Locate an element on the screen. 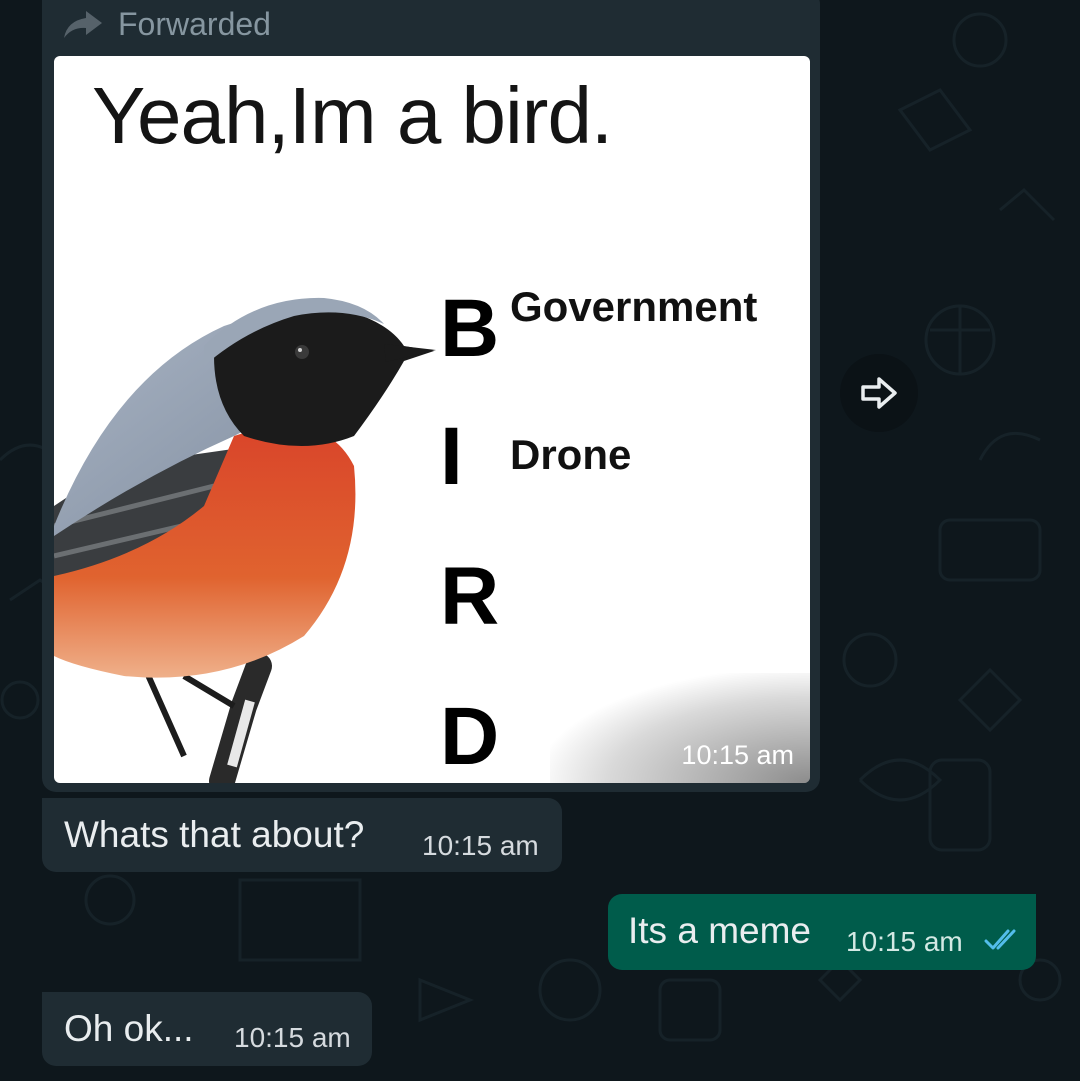  meme-letter-i: I is located at coordinates (451, 456).